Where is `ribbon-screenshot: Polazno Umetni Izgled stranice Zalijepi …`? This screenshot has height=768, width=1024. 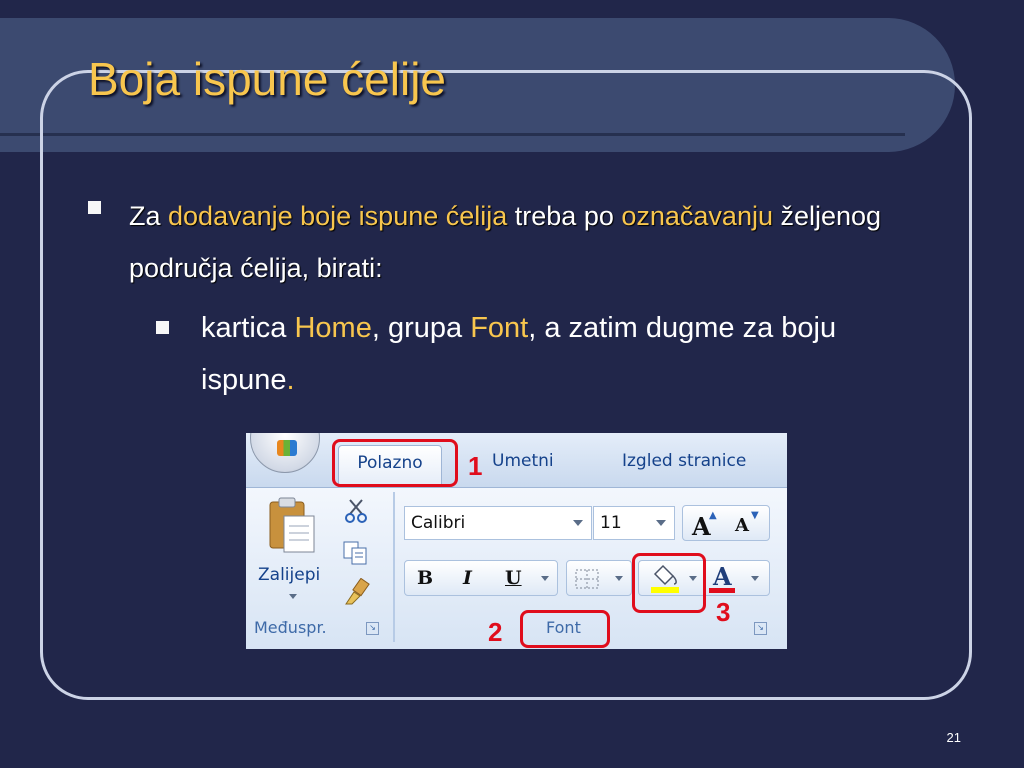 ribbon-screenshot: Polazno Umetni Izgled stranice Zalijepi … is located at coordinates (516, 541).